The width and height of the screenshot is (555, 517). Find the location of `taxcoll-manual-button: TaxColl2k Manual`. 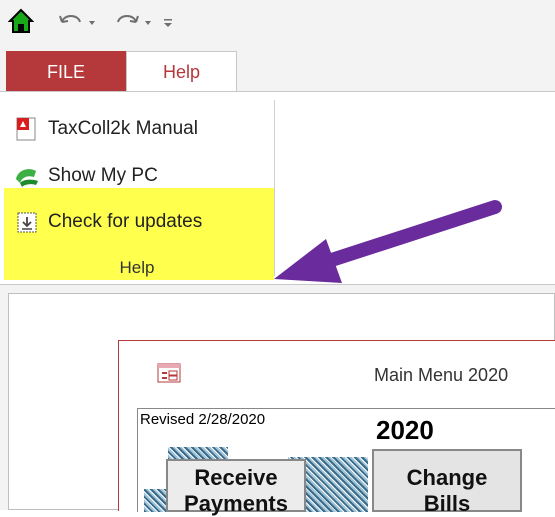

taxcoll-manual-button: TaxColl2k Manual is located at coordinates (106, 129).